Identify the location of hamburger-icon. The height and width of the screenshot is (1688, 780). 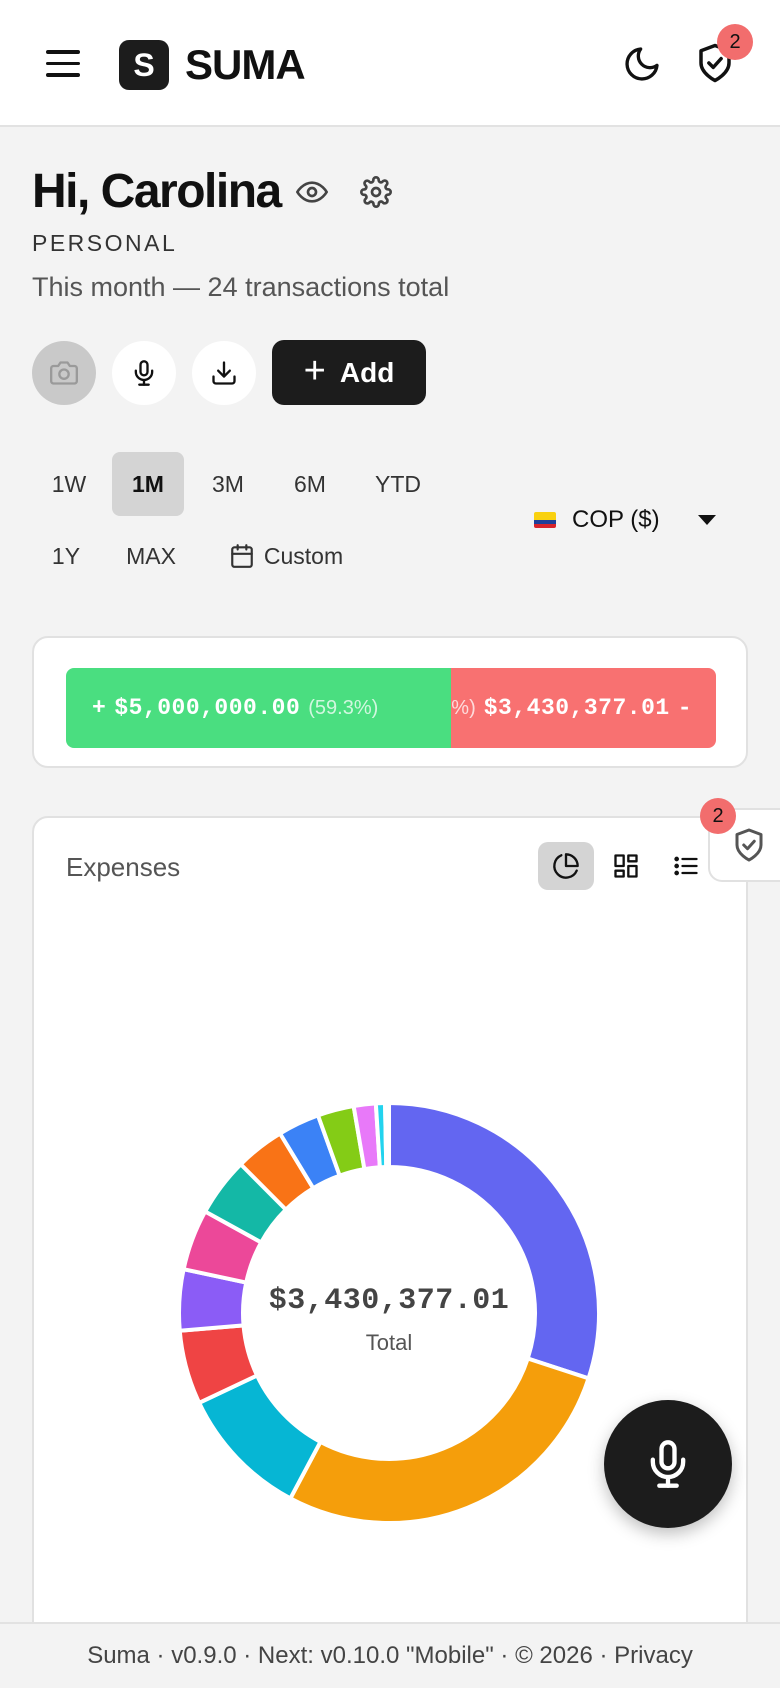
(63, 64).